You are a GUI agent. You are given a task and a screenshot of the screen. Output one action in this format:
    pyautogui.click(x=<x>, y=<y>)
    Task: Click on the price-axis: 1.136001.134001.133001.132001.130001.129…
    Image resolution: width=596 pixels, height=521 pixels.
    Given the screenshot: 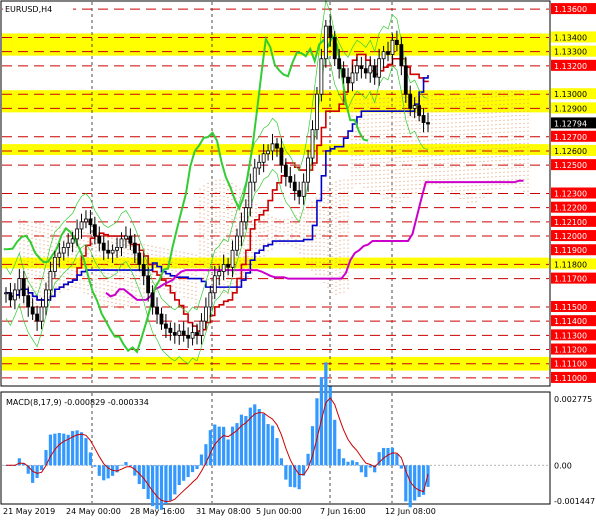 What is the action you would take?
    pyautogui.click(x=573, y=193)
    